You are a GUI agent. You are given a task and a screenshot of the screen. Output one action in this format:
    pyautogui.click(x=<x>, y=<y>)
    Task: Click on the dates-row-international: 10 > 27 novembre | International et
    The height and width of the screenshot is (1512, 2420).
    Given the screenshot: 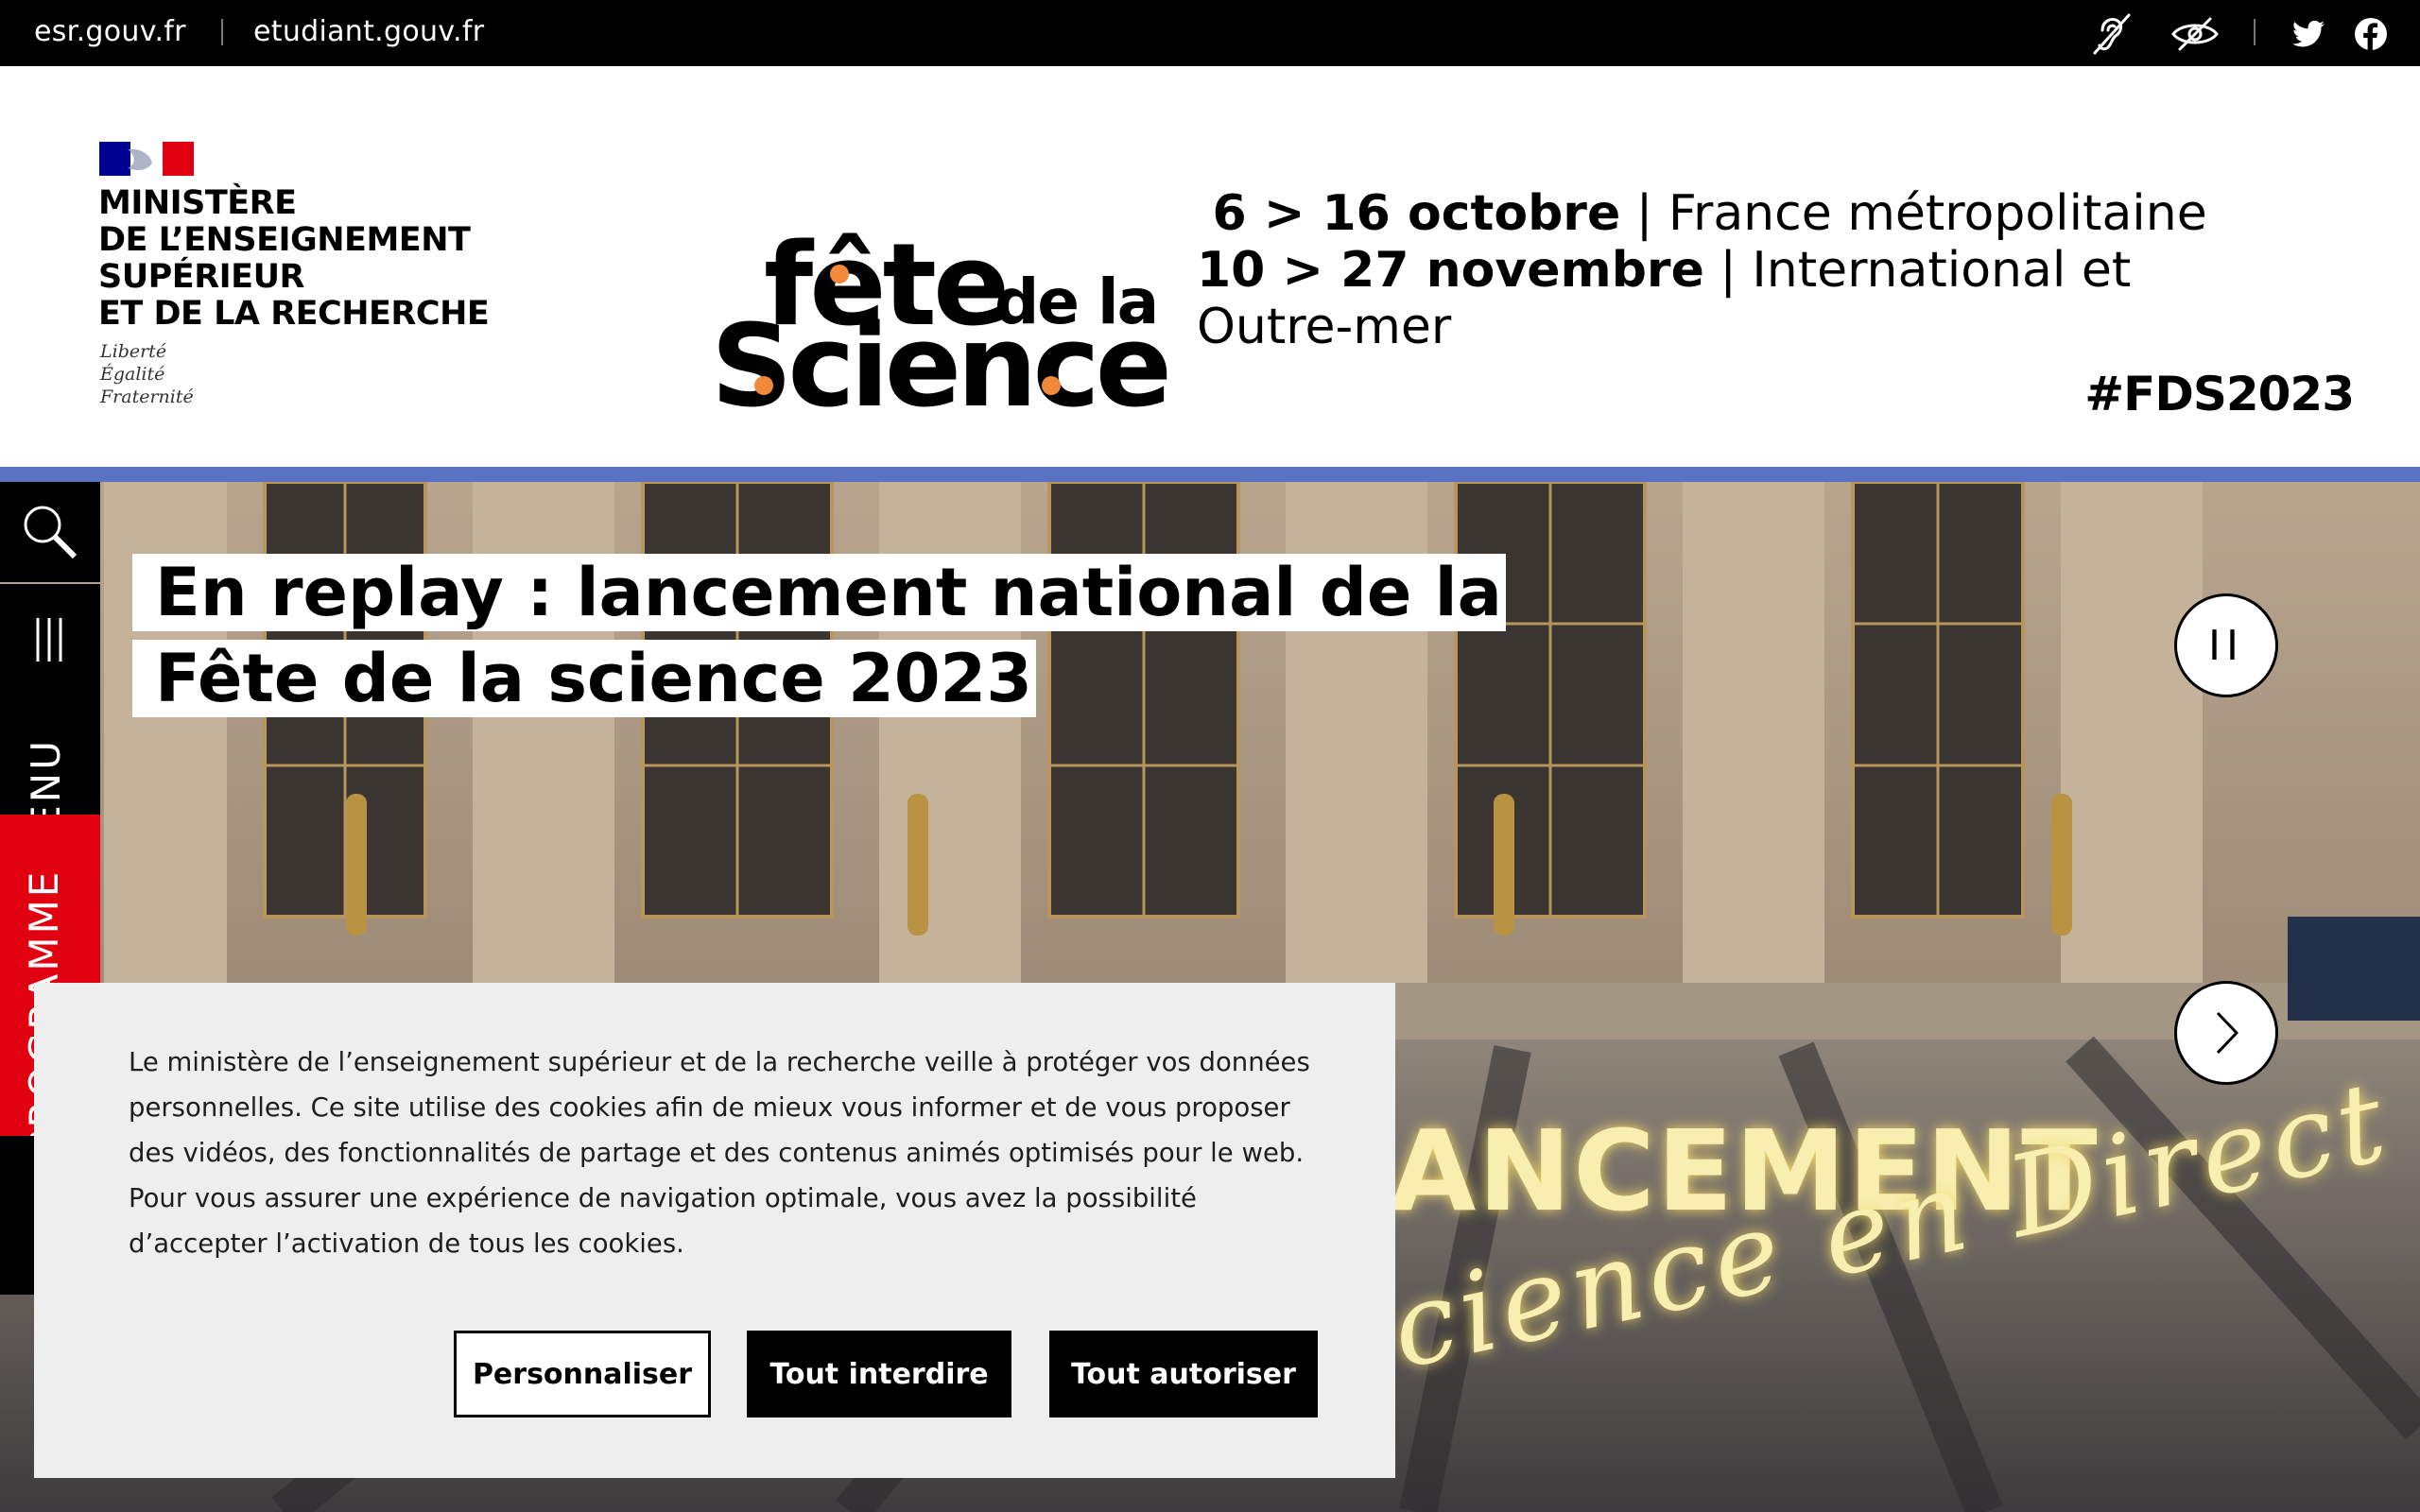 What is the action you would take?
    pyautogui.click(x=1669, y=270)
    